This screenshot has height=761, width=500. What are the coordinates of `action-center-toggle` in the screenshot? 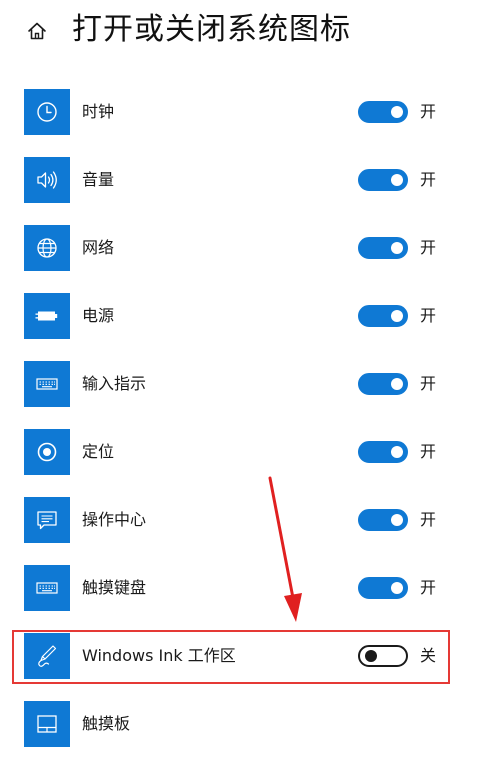 It's located at (383, 520).